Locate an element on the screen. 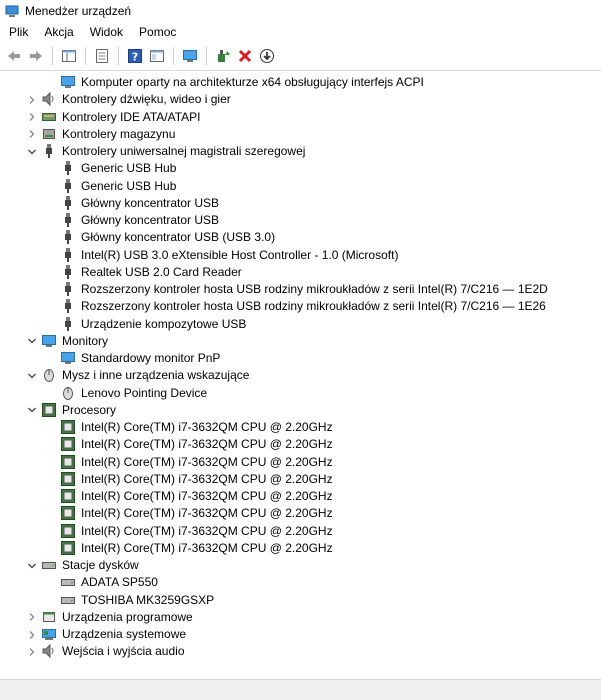  tree-item-label: Kontrolery magazynu is located at coordinates (119, 133).